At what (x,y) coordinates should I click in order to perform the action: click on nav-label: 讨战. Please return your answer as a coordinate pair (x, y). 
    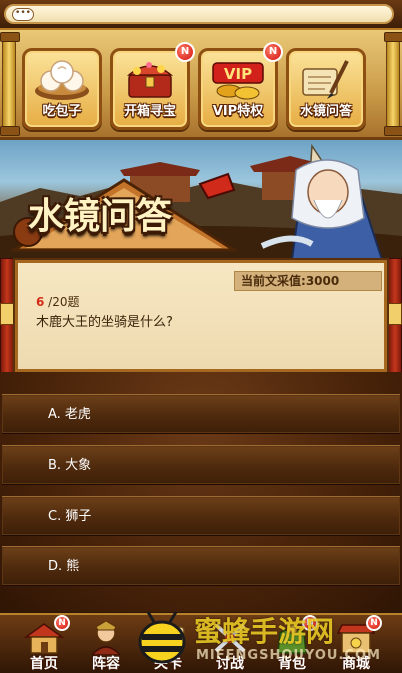
    Looking at the image, I should click on (230, 664).